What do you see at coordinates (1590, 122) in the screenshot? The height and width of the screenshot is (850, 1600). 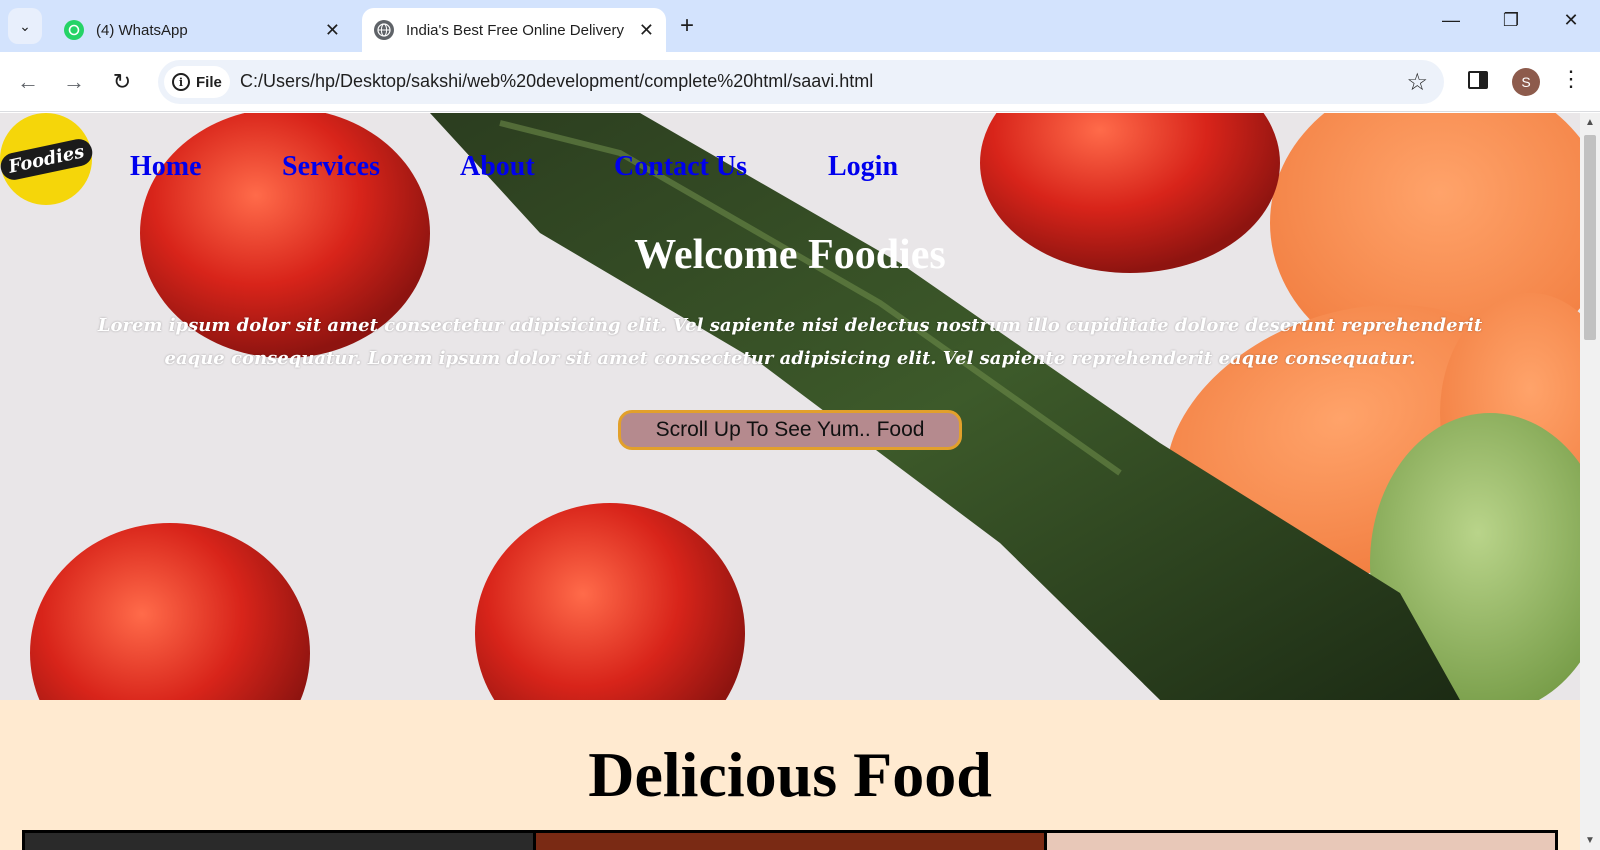 I see `scroll-up-arrow-icon: ▲` at bounding box center [1590, 122].